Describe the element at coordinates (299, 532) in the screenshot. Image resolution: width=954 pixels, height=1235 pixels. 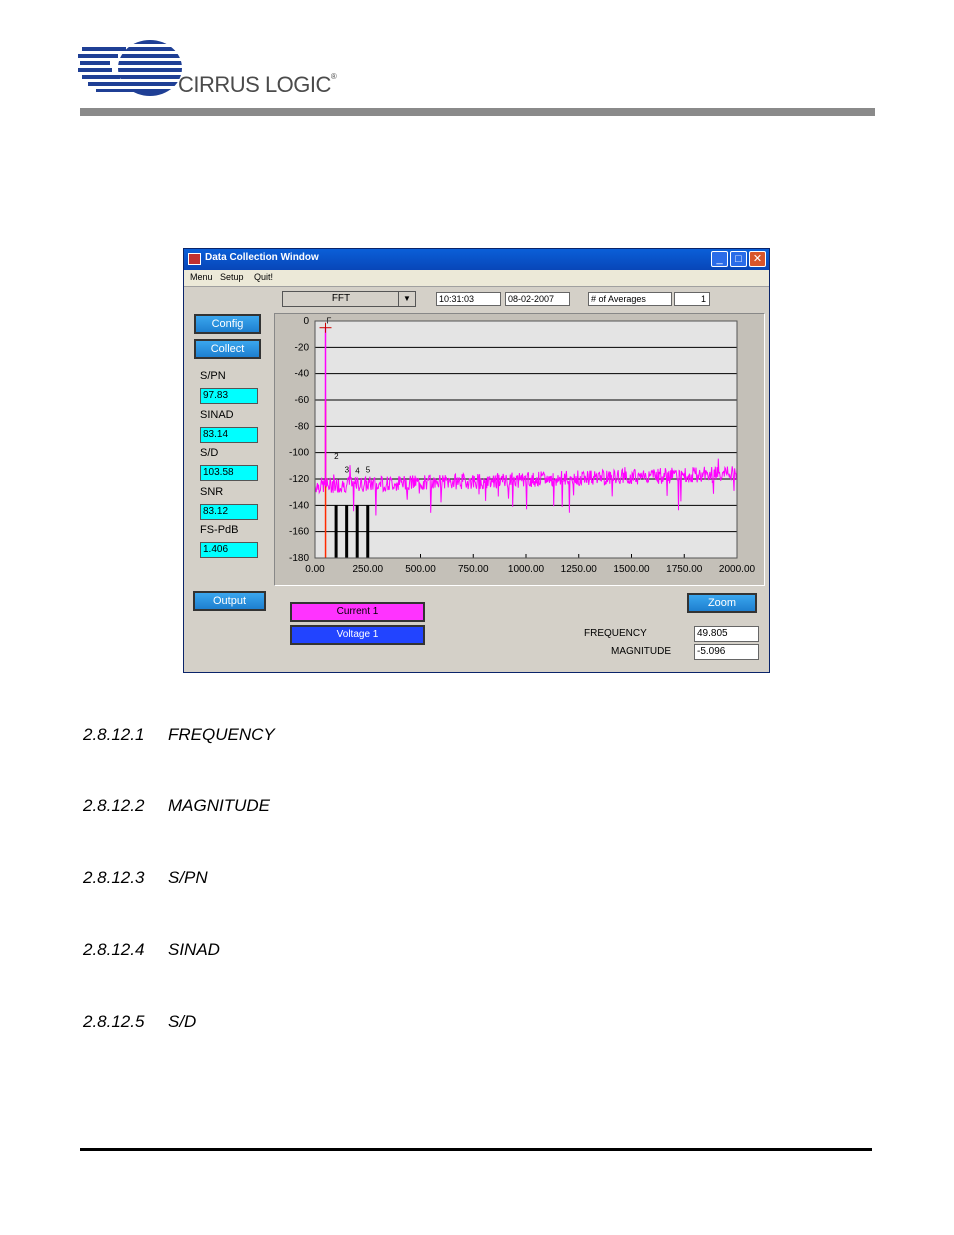
I see `y-tick-label: -160` at that location.